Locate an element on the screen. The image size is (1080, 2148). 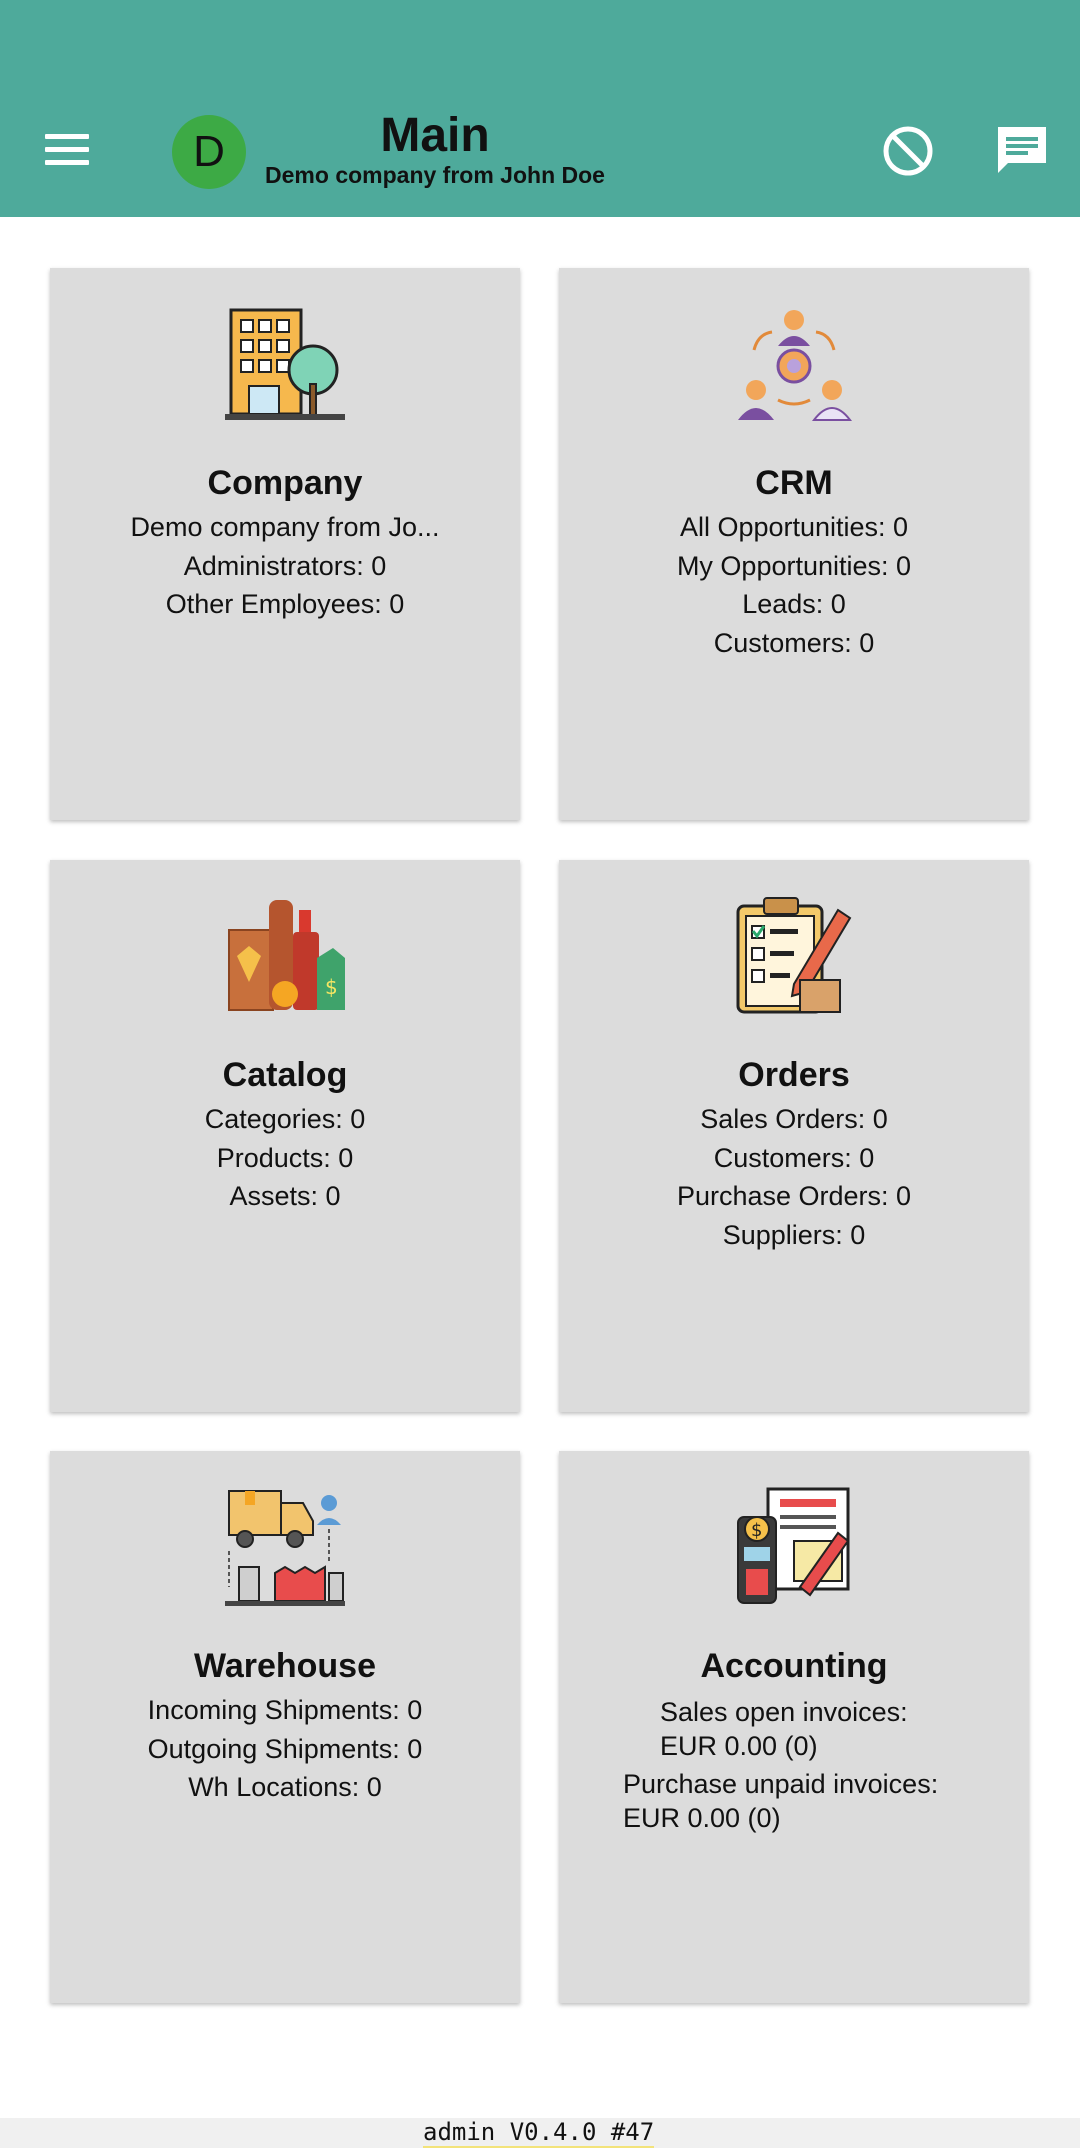
sales-open-invoices-label: Sales open invoices: is located at coordinates (784, 1712).